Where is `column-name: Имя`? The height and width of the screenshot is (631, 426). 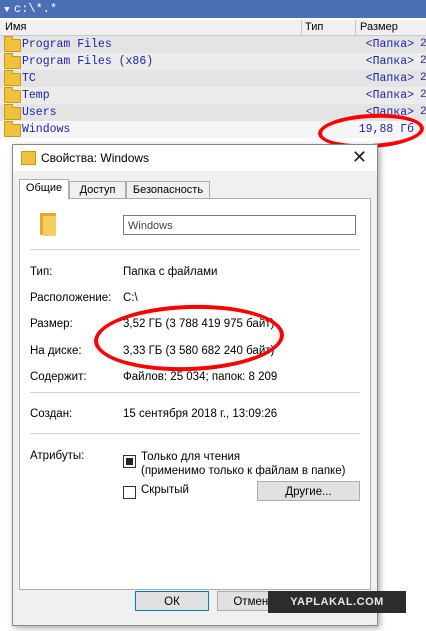 column-name: Имя is located at coordinates (15, 27).